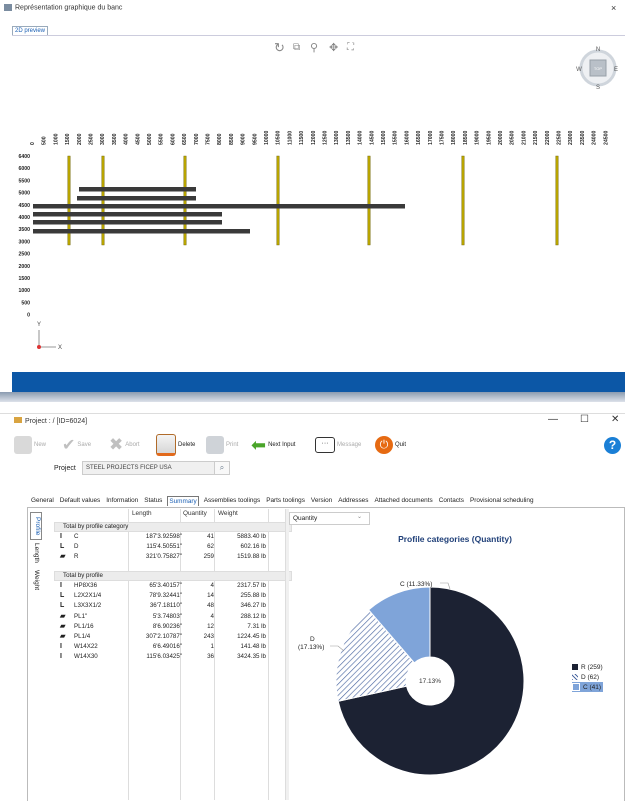 This screenshot has width=625, height=801. What do you see at coordinates (150, 139) in the screenshot?
I see `ruler-label: 5000` at bounding box center [150, 139].